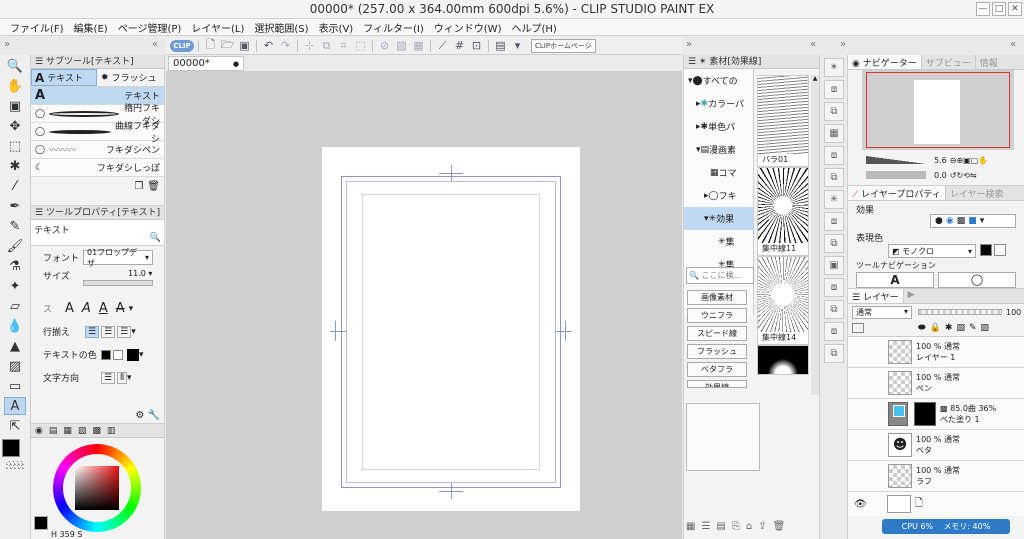 Image resolution: width=1024 pixels, height=539 pixels. I want to click on tree-item-balloon: ▸ ◯ フキ, so click(718, 195).